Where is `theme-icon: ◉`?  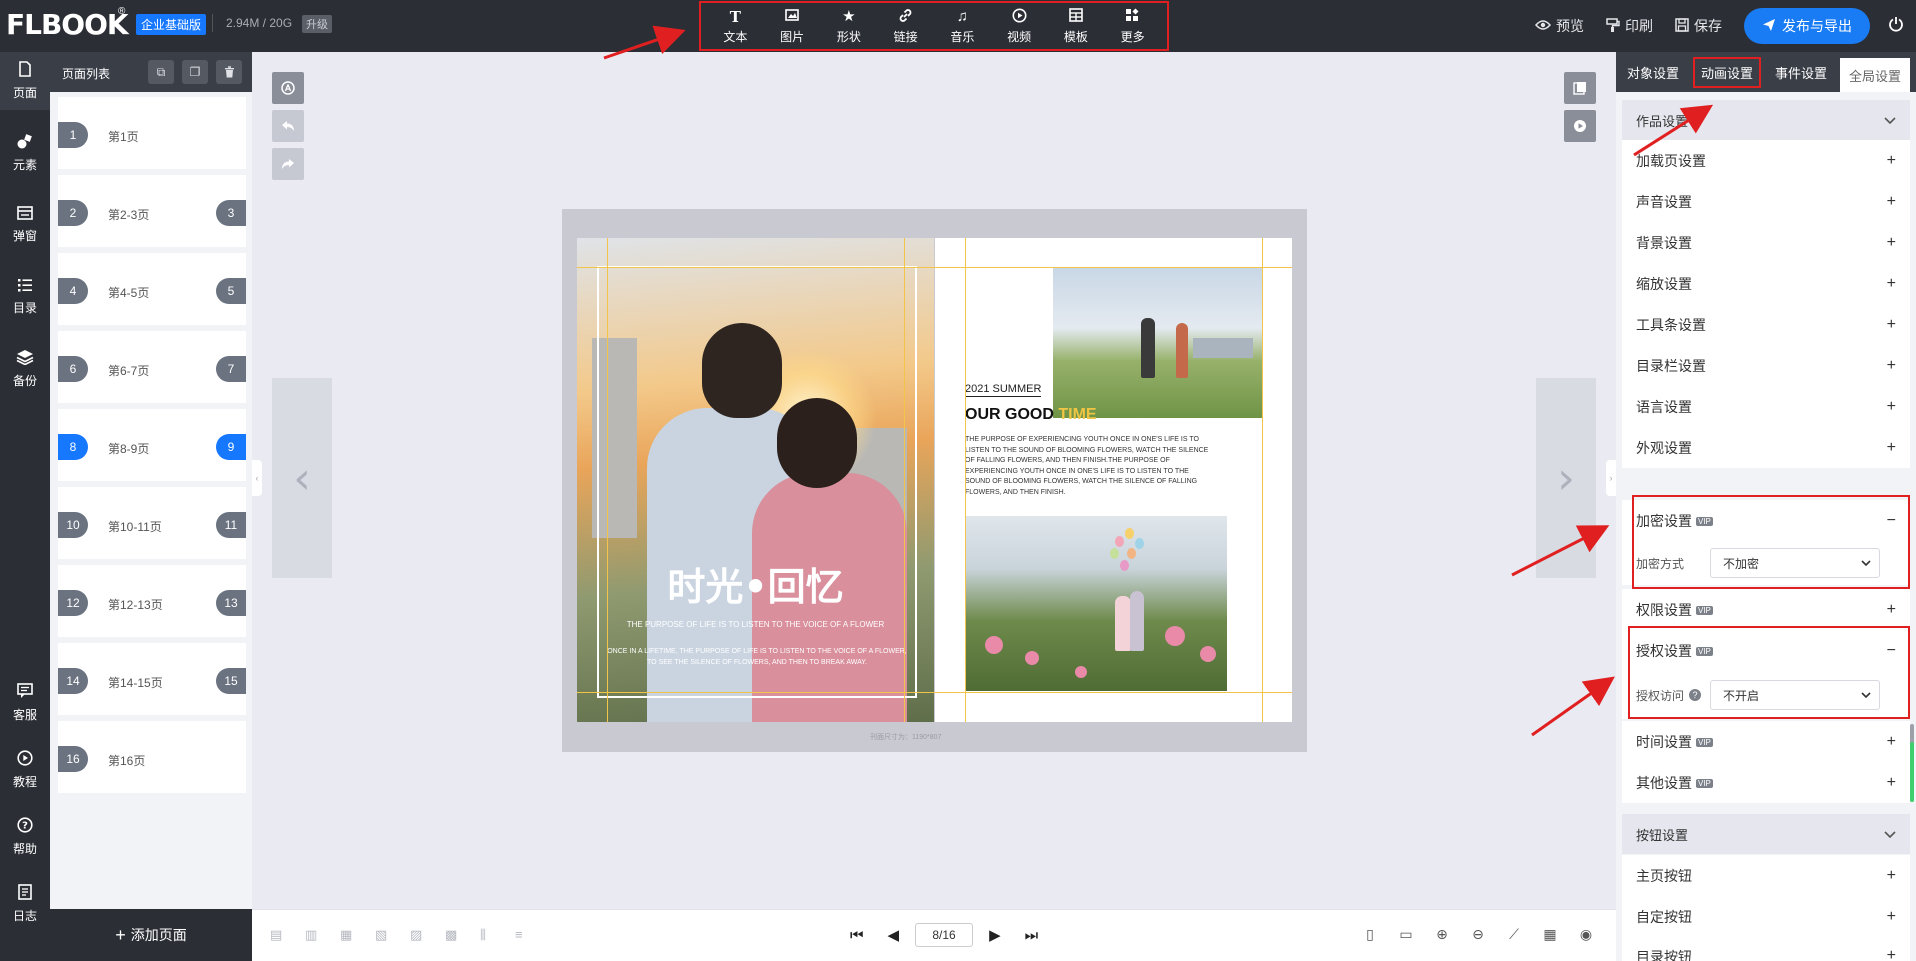
theme-icon: ◉ is located at coordinates (1586, 934).